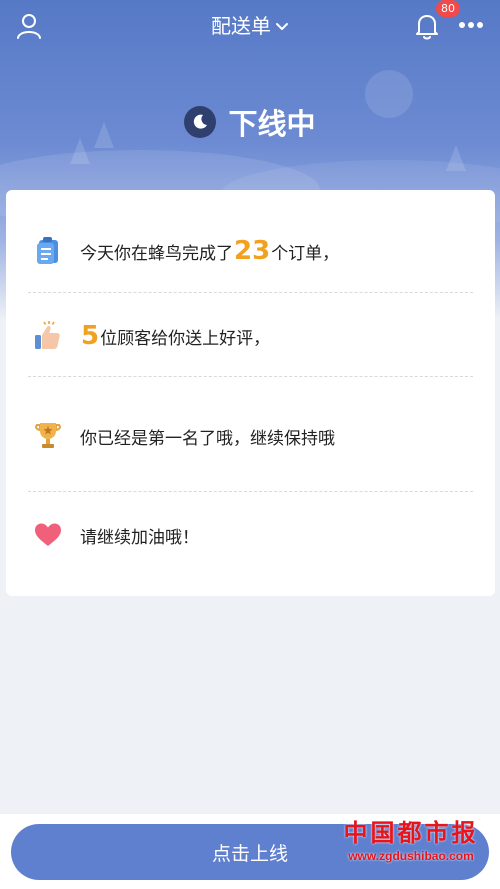  I want to click on tree-decoration, so click(456, 158).